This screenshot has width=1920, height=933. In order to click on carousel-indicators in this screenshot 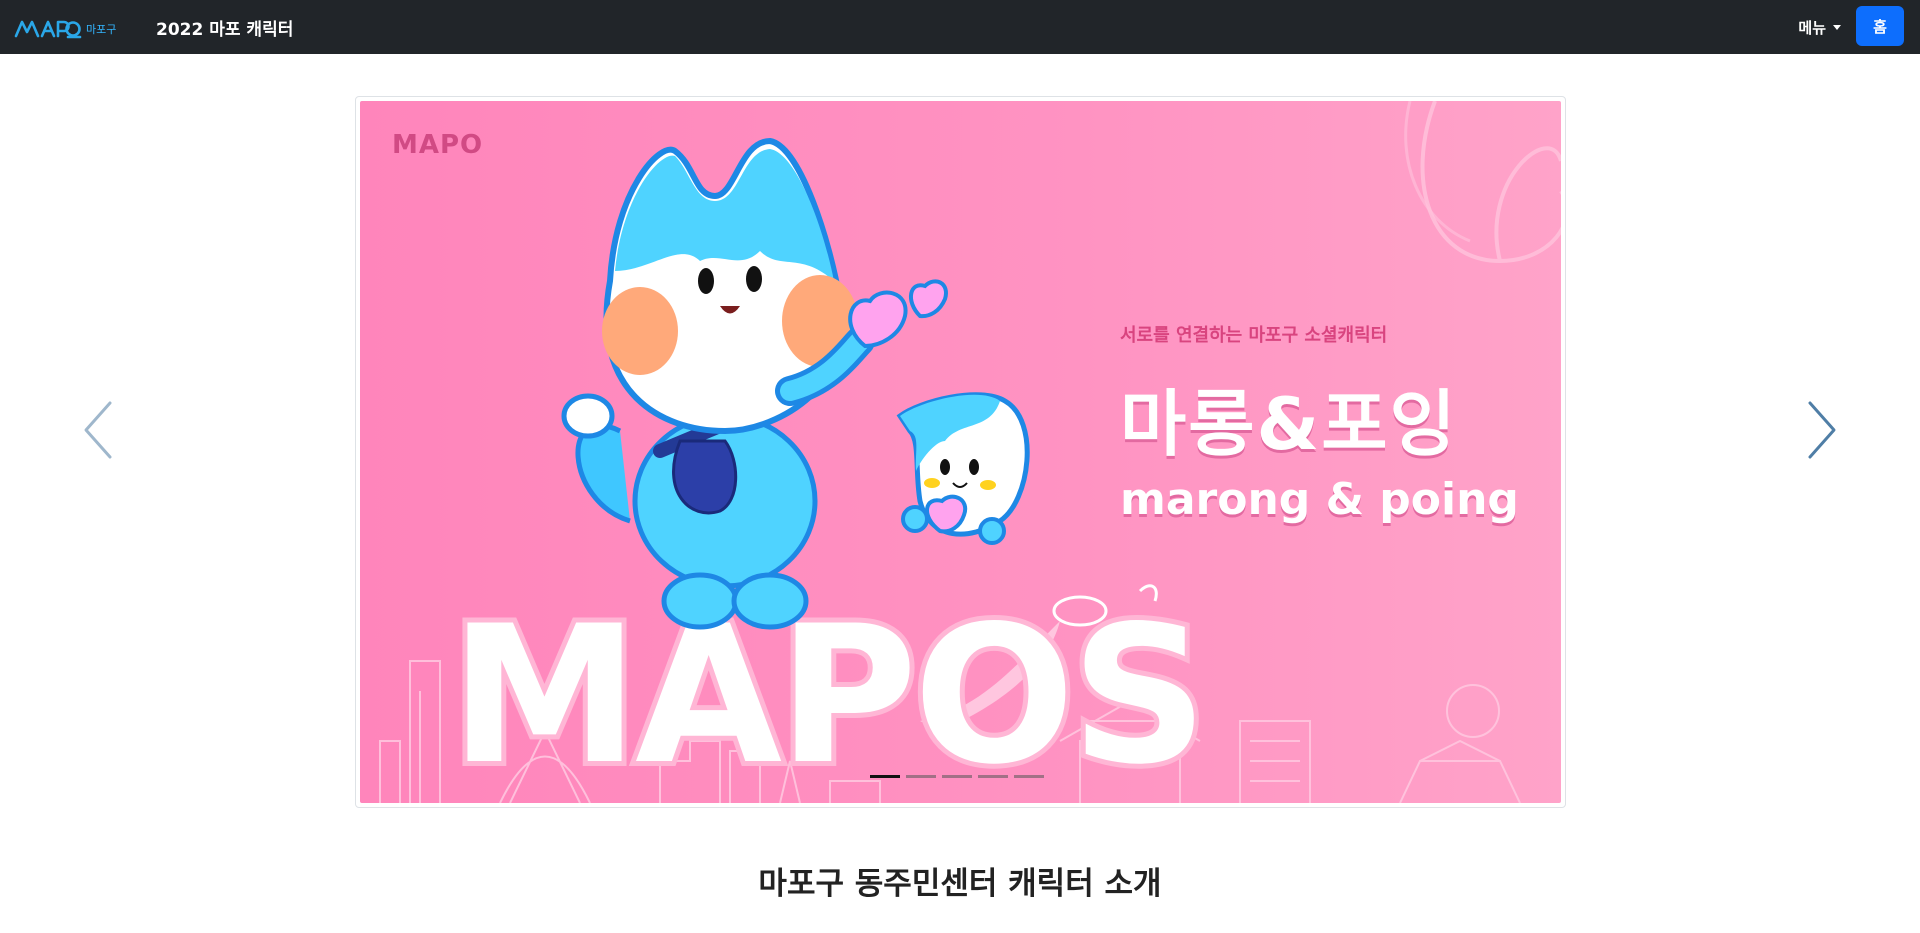, I will do `click(960, 776)`.